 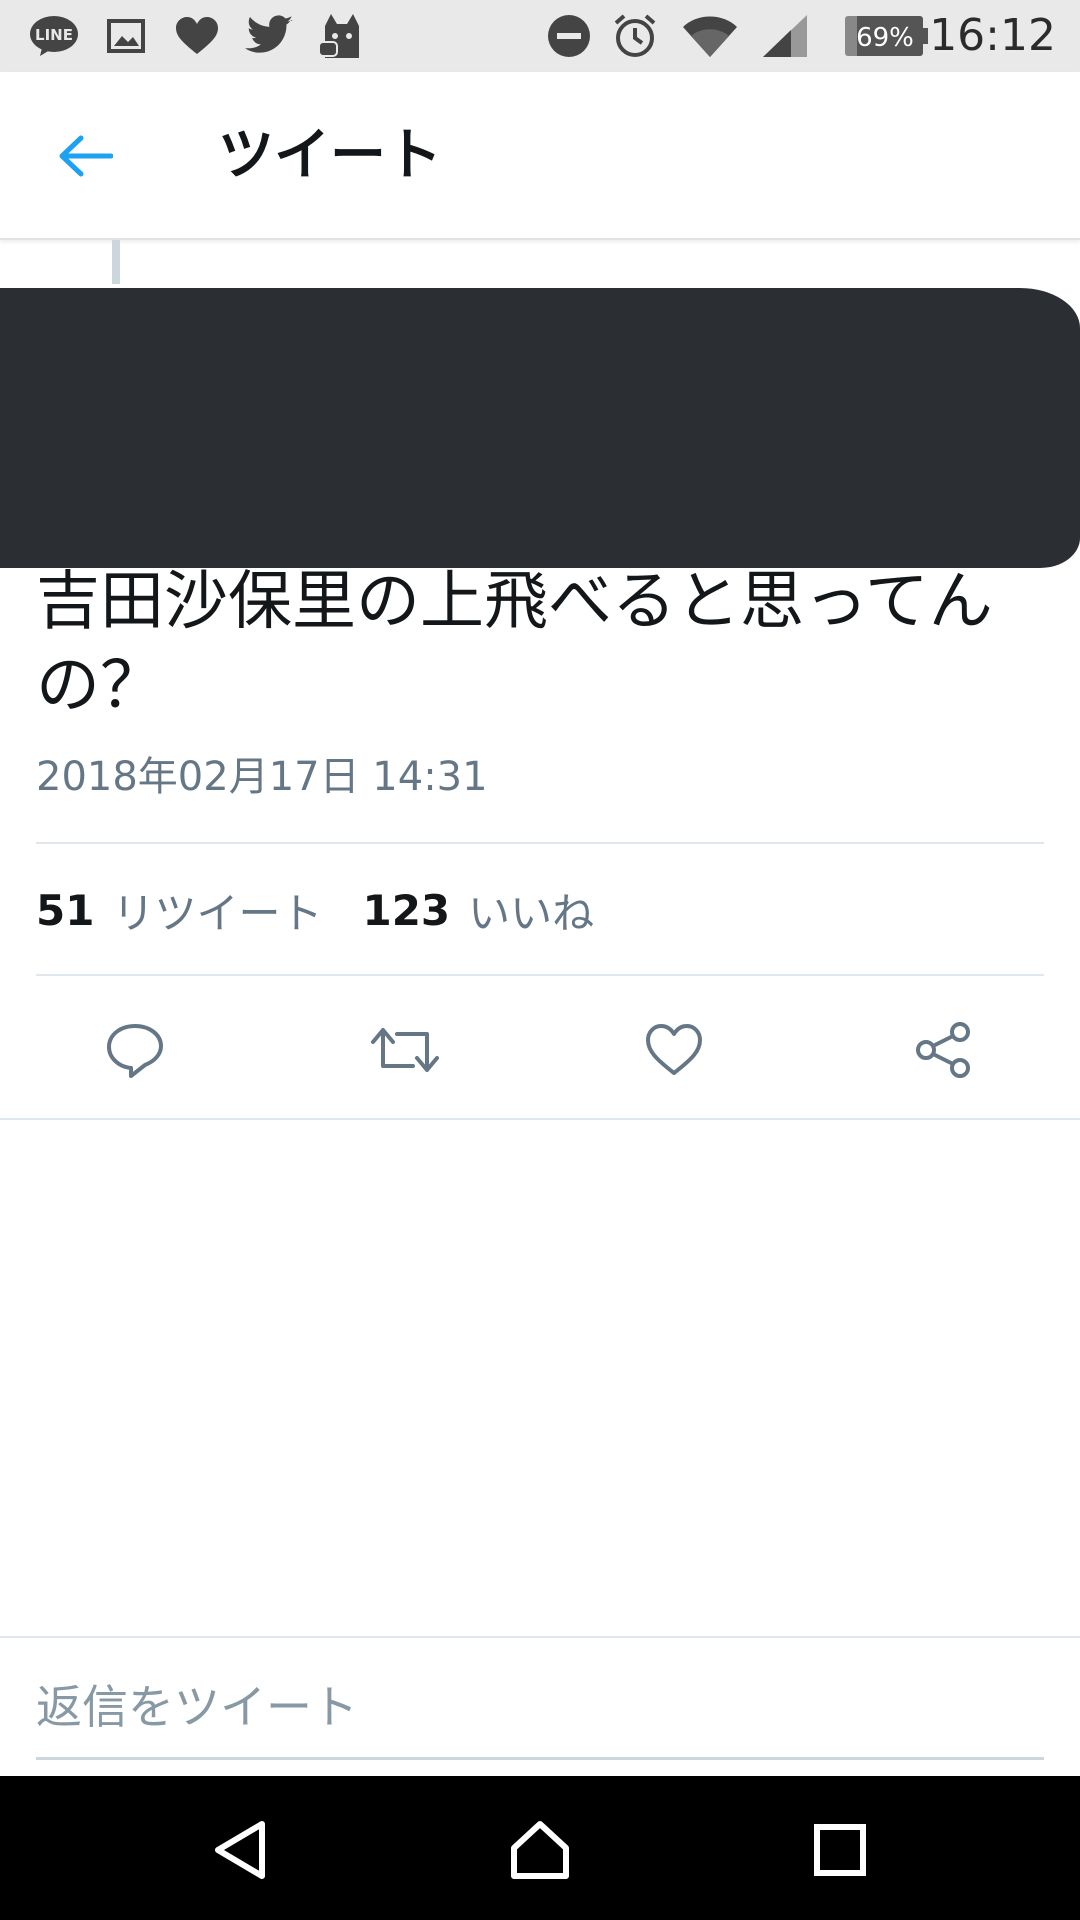 I want to click on back-button, so click(x=85, y=156).